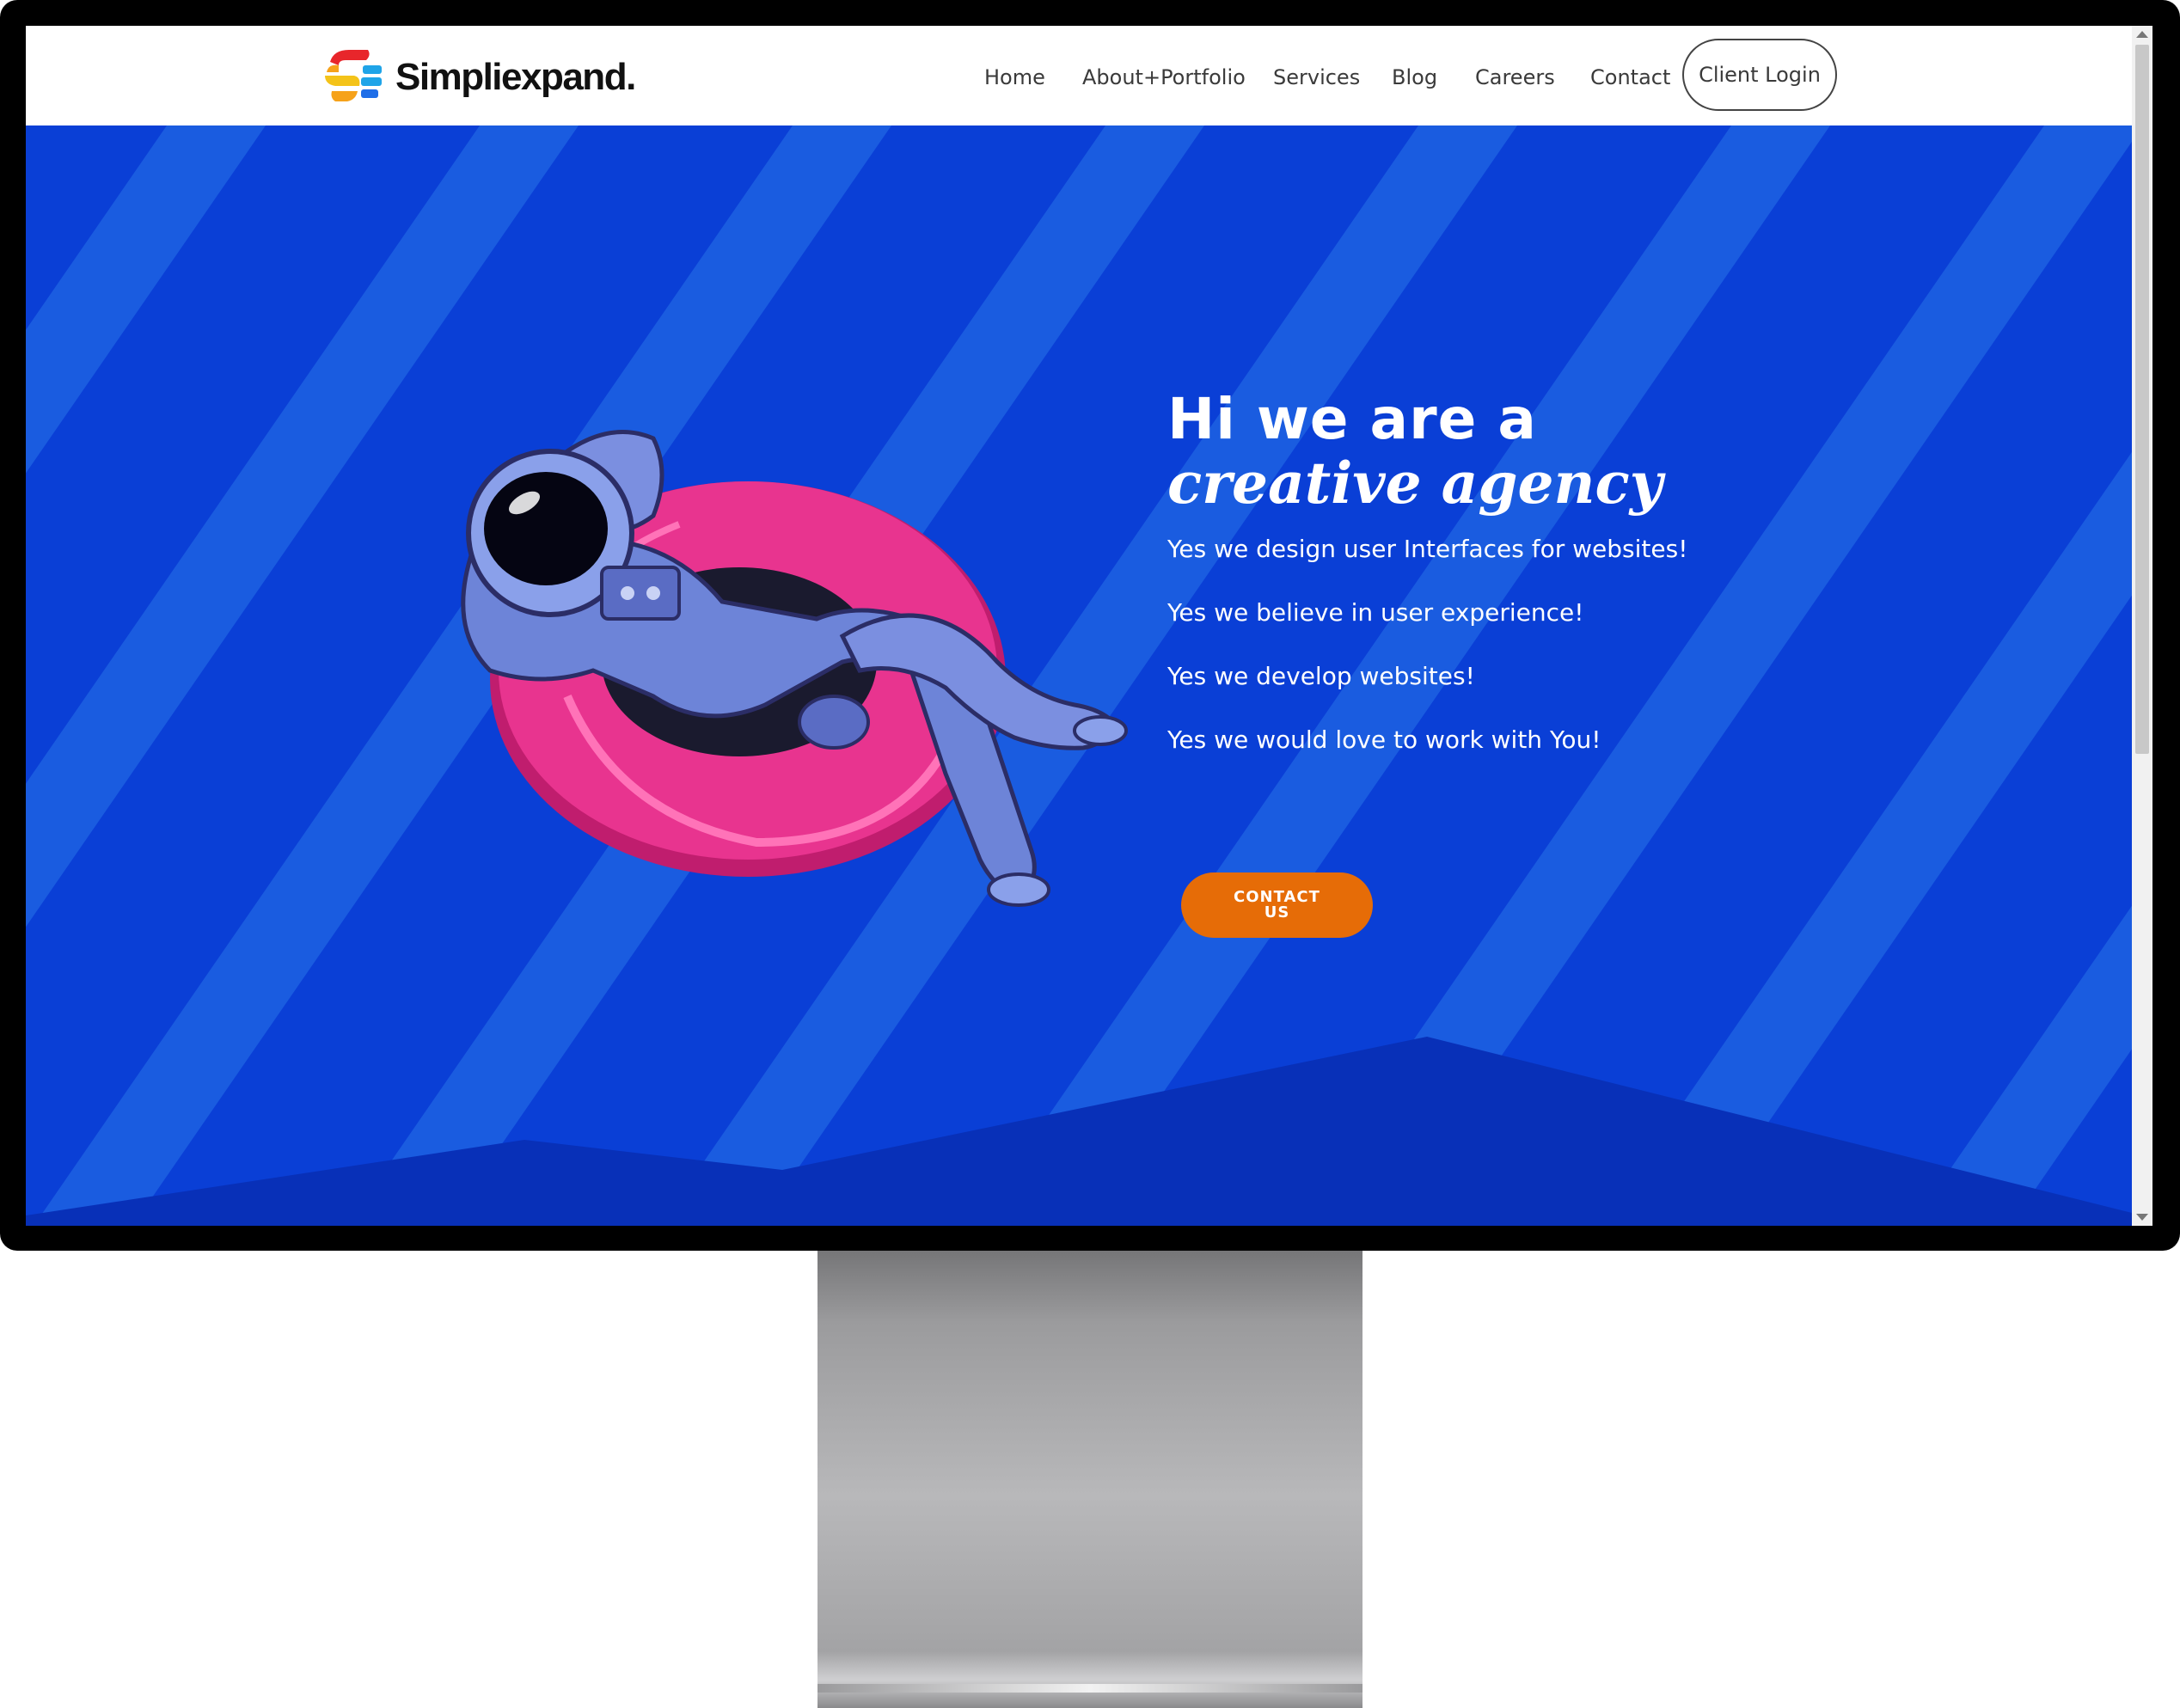  I want to click on scroll-up-icon, so click(2142, 34).